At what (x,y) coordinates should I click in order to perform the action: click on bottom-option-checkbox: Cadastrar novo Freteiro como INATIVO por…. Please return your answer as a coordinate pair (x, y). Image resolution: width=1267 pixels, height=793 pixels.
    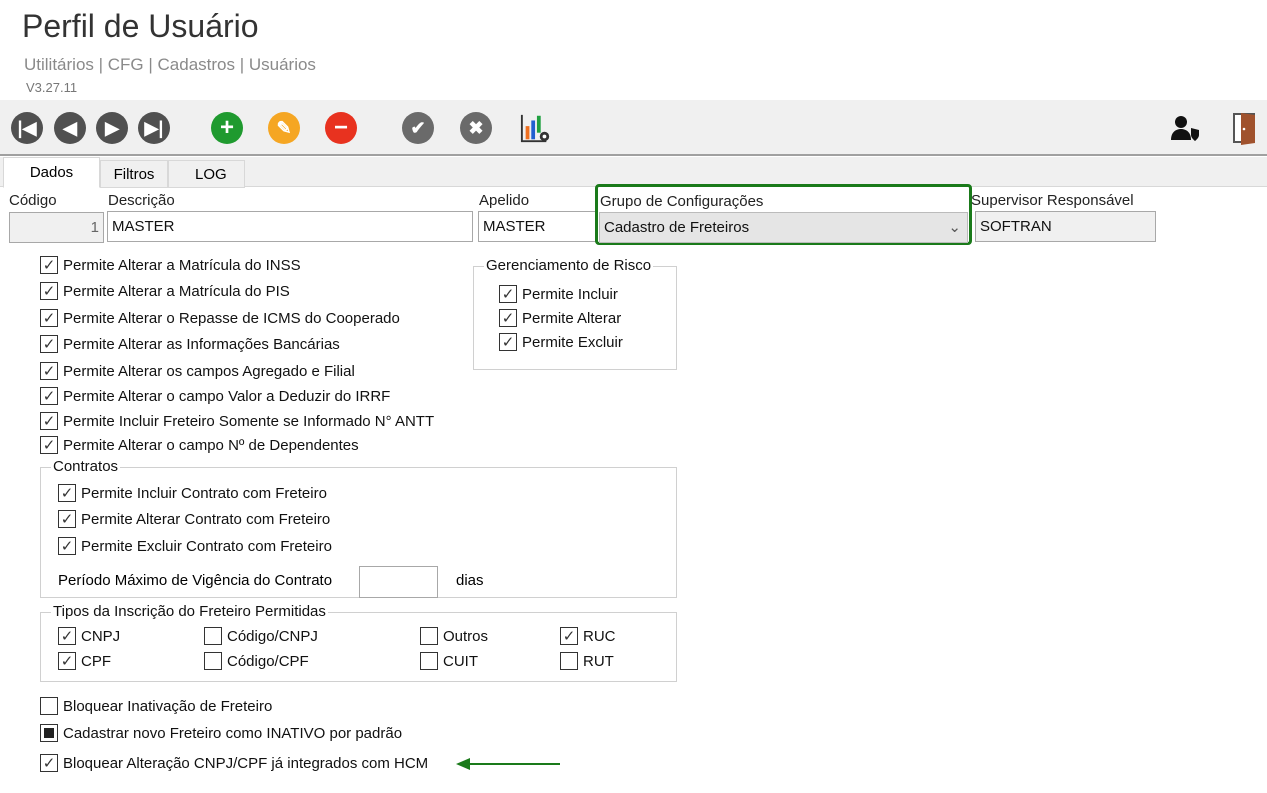
    Looking at the image, I should click on (221, 733).